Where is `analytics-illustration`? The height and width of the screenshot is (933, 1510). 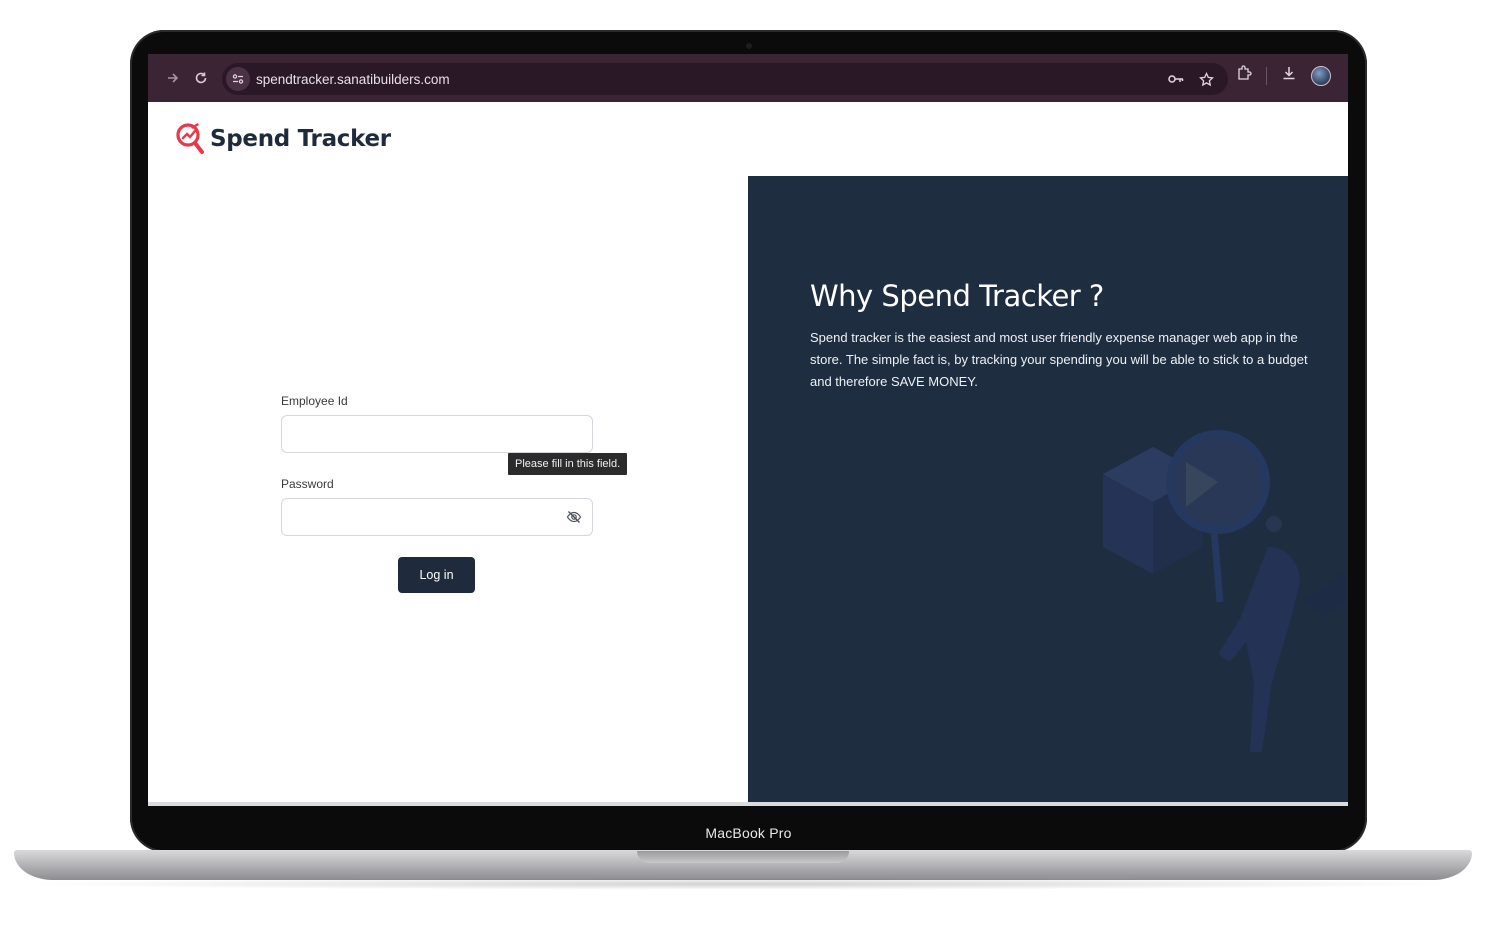 analytics-illustration is located at coordinates (1225, 591).